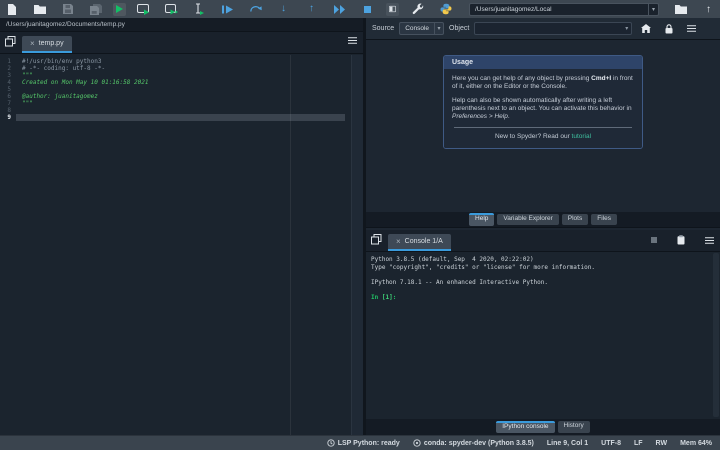  Describe the element at coordinates (199, 9) in the screenshot. I see `run-selection-button` at that location.